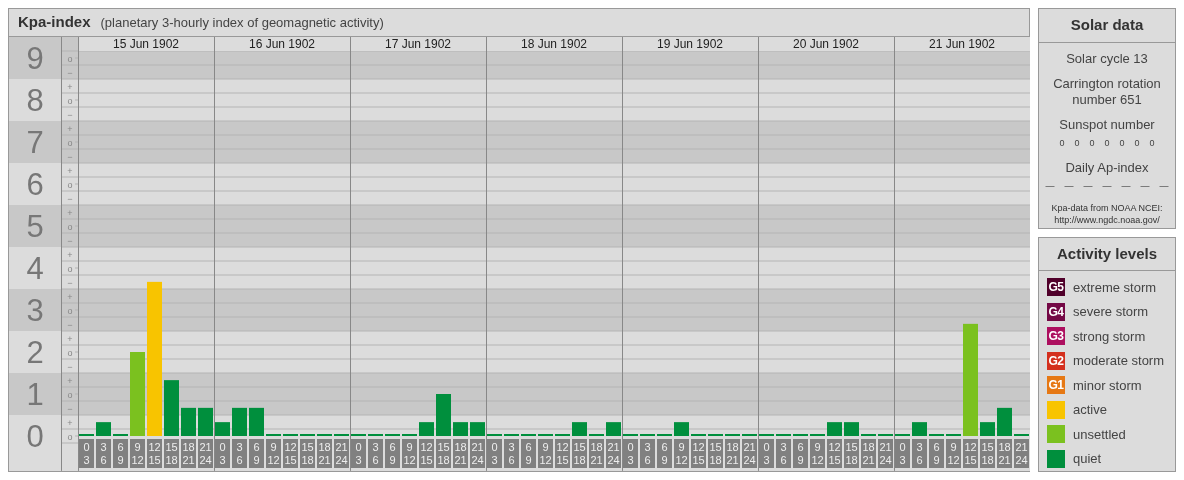  What do you see at coordinates (1107, 209) in the screenshot?
I see `data-source: Kpa-data from NOAA NCEI:` at bounding box center [1107, 209].